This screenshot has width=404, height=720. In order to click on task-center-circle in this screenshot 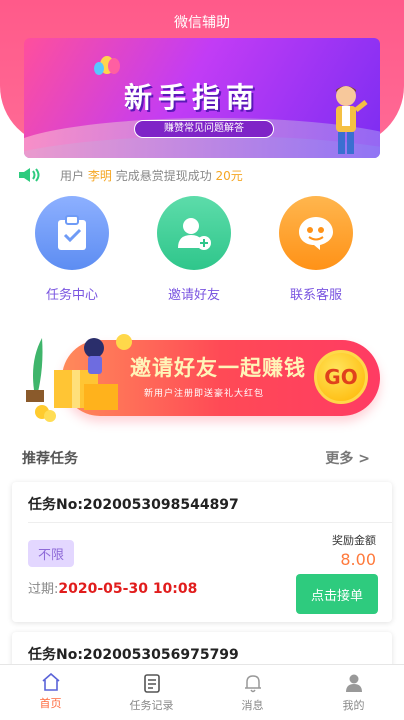, I will do `click(72, 233)`.